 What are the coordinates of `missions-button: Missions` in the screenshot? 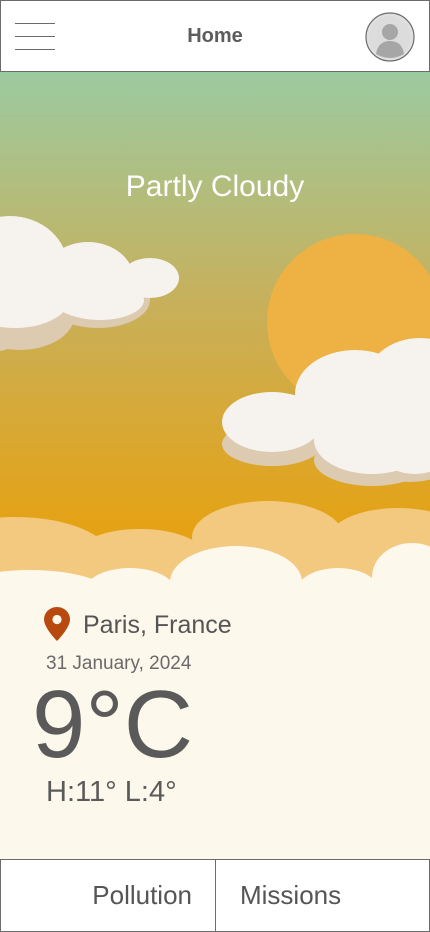 It's located at (322, 895).